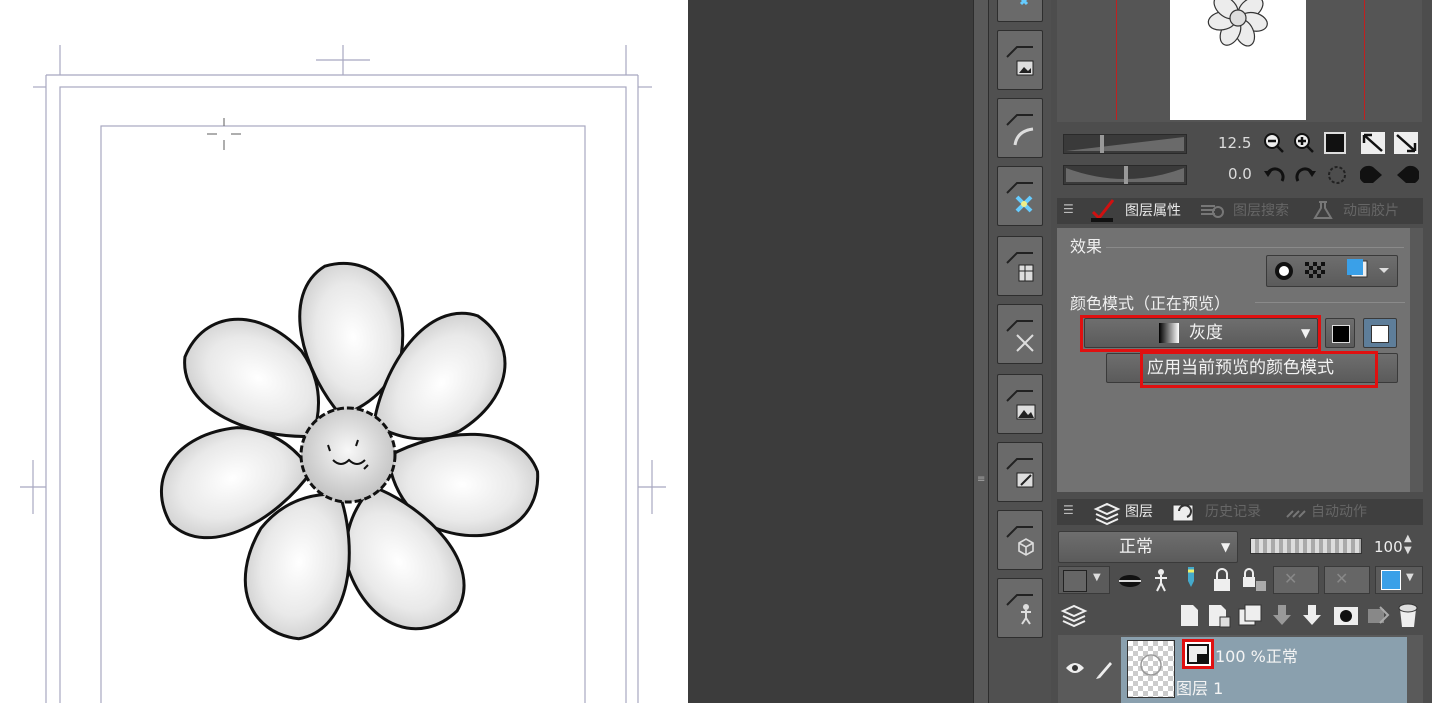 This screenshot has width=1432, height=703. What do you see at coordinates (1151, 665) in the screenshot?
I see `layer-thumbnail-flower` at bounding box center [1151, 665].